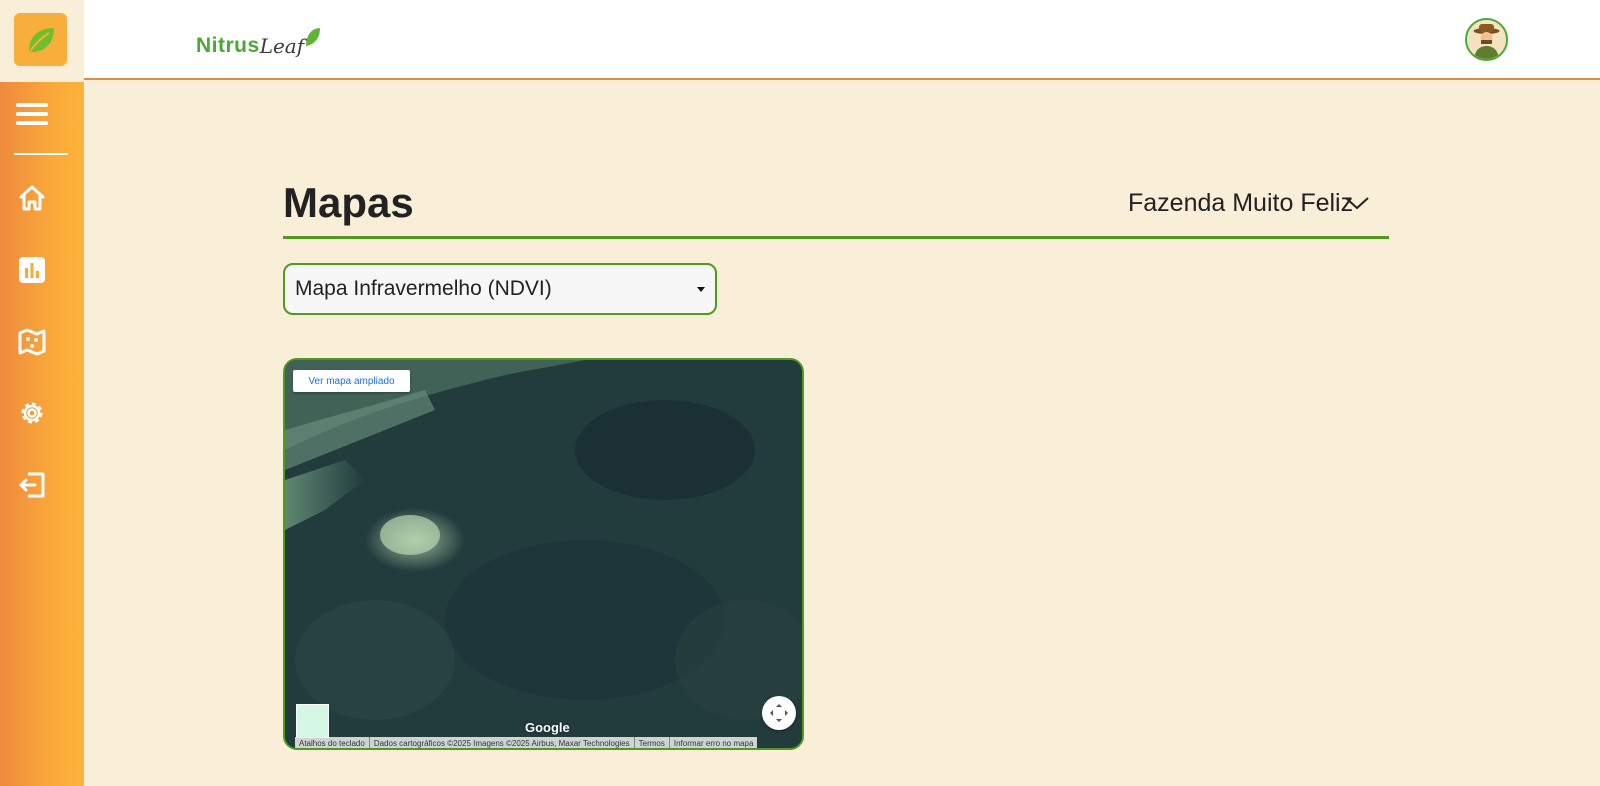  What do you see at coordinates (228, 45) in the screenshot?
I see `brand-text-nitrus: Nitrus` at bounding box center [228, 45].